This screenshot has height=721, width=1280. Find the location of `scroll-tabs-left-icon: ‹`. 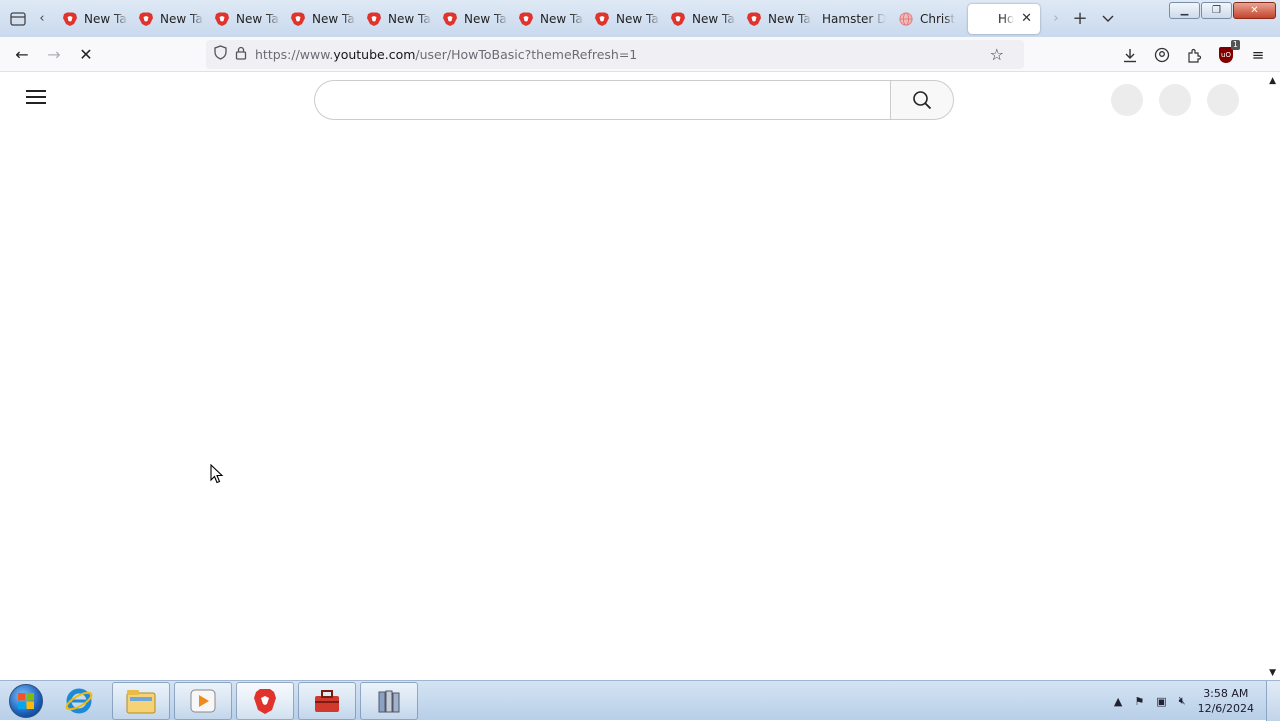

scroll-tabs-left-icon: ‹ is located at coordinates (42, 19).